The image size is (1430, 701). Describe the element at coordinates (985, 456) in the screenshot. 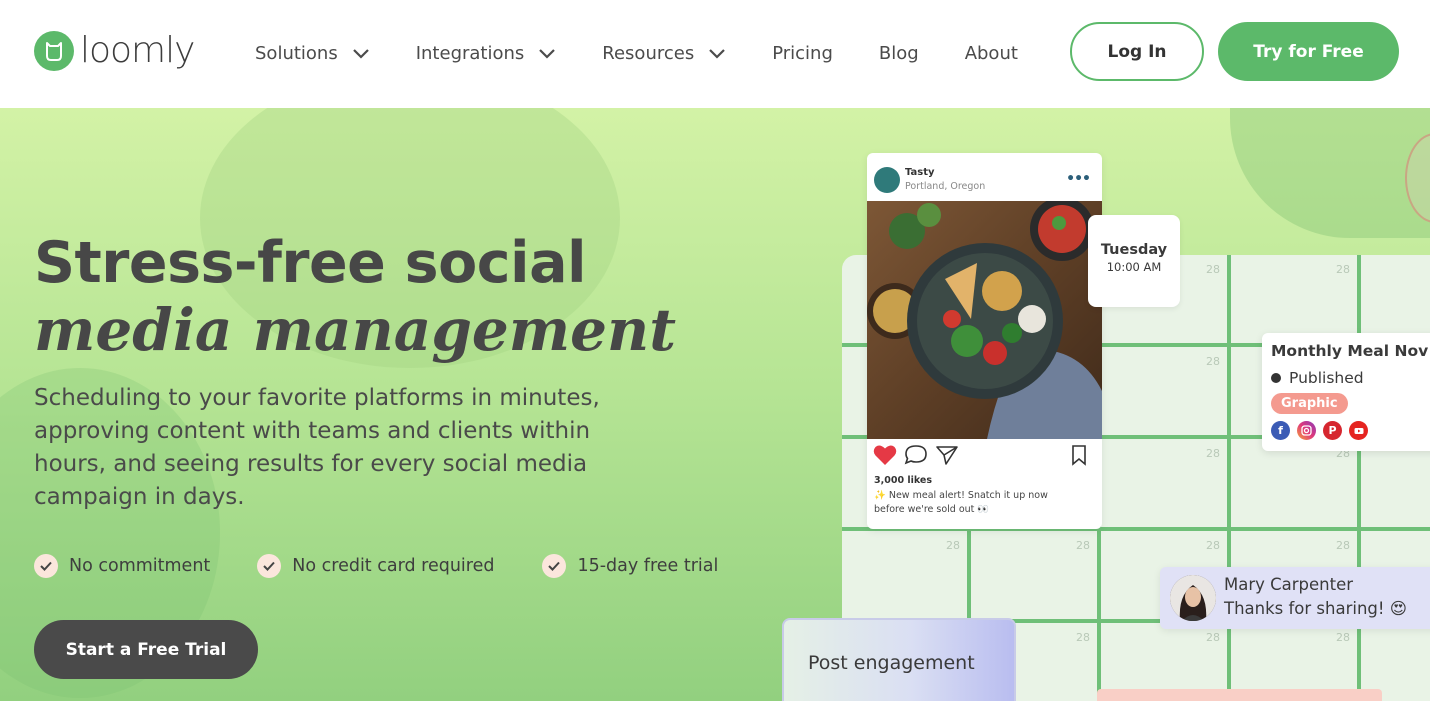

I see `post-actions-bar` at that location.